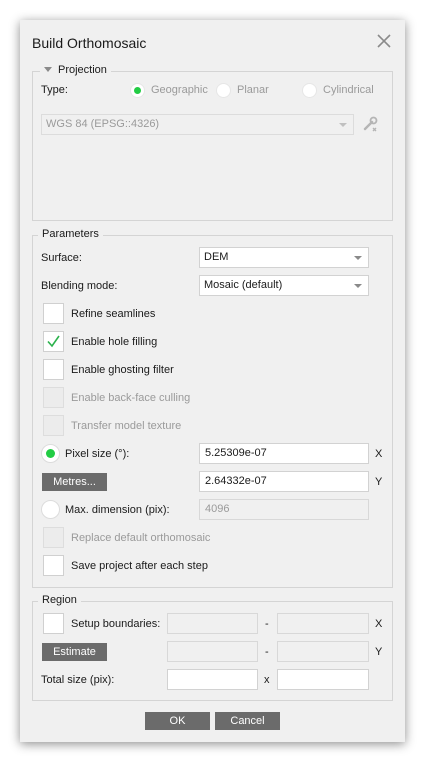  Describe the element at coordinates (103, 124) in the screenshot. I see `crs-value: WGS 84 (EPSG::4326)` at that location.